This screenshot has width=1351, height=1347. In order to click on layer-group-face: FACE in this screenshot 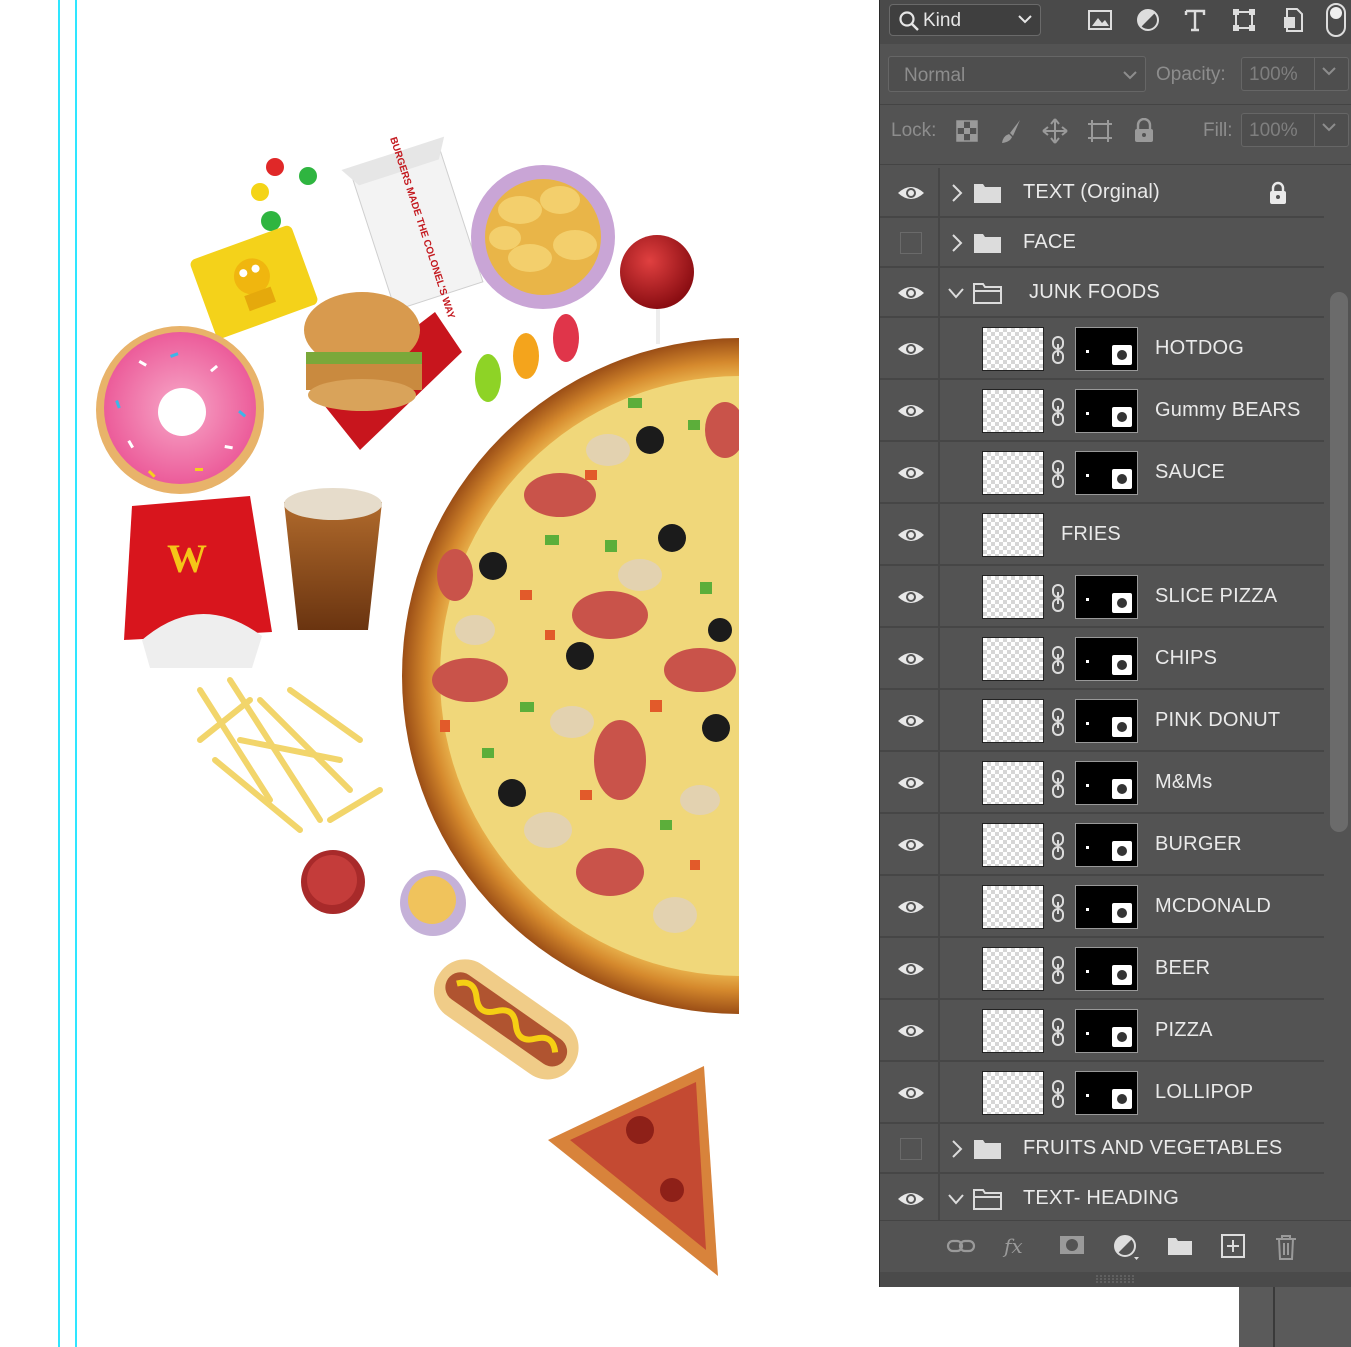, I will do `click(1102, 243)`.